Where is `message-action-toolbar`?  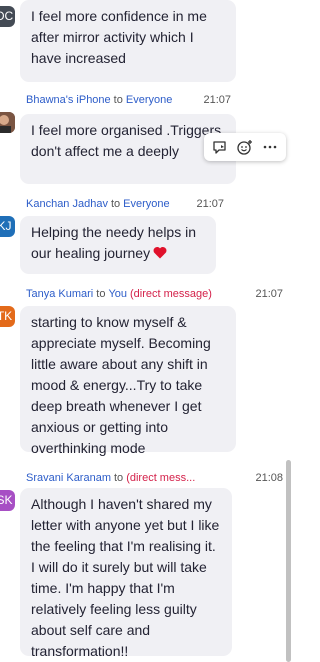 message-action-toolbar is located at coordinates (245, 147).